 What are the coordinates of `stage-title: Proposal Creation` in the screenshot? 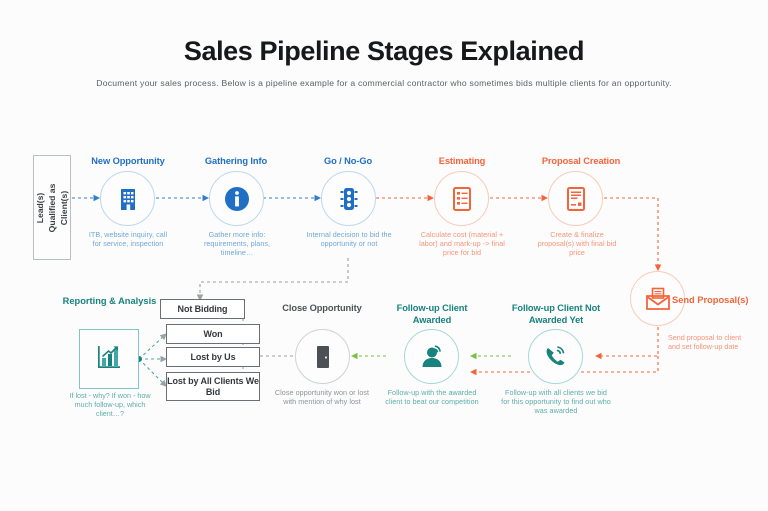 It's located at (581, 161).